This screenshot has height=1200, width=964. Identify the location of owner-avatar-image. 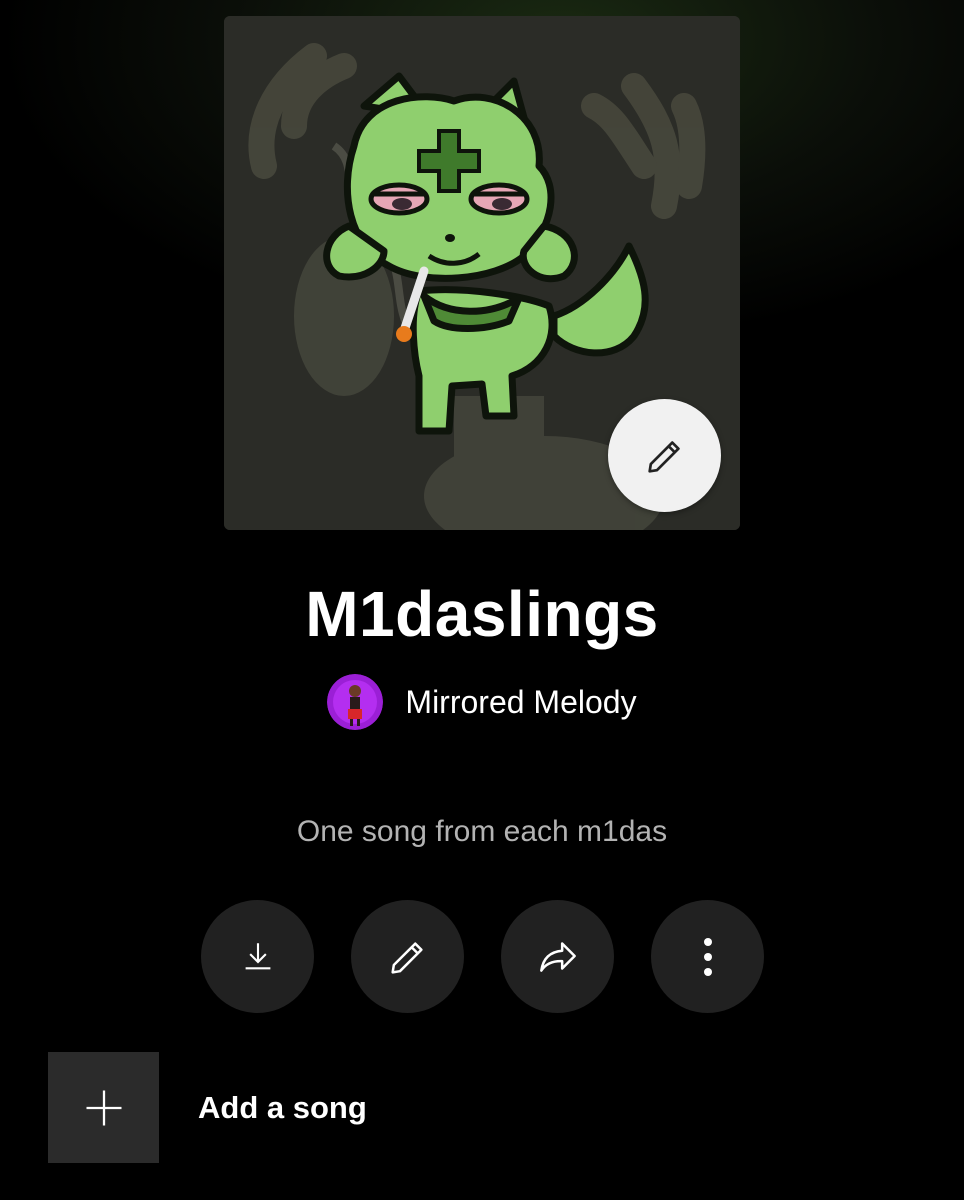
(355, 702).